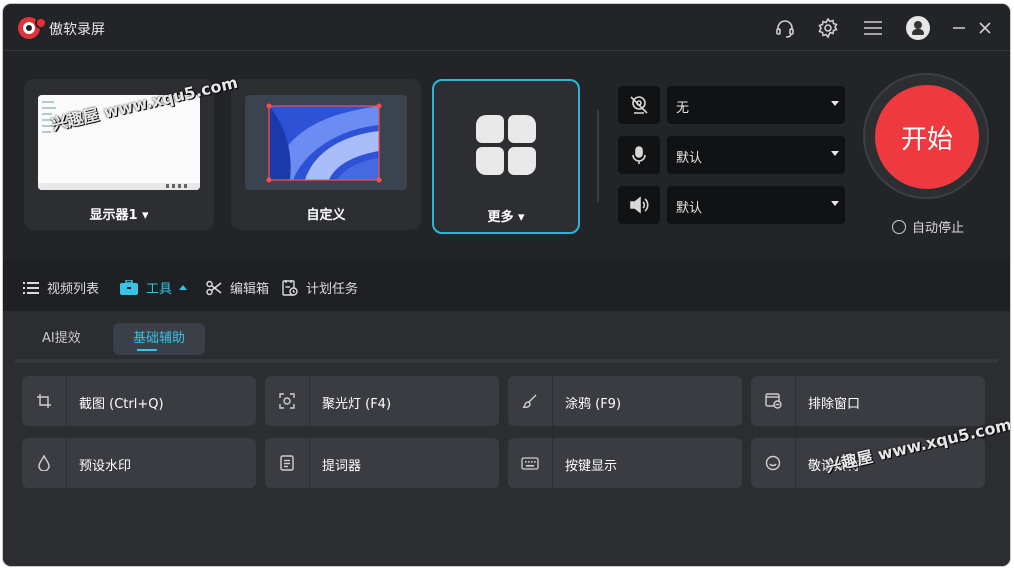 The image size is (1014, 572). What do you see at coordinates (785, 28) in the screenshot?
I see `headset-icon` at bounding box center [785, 28].